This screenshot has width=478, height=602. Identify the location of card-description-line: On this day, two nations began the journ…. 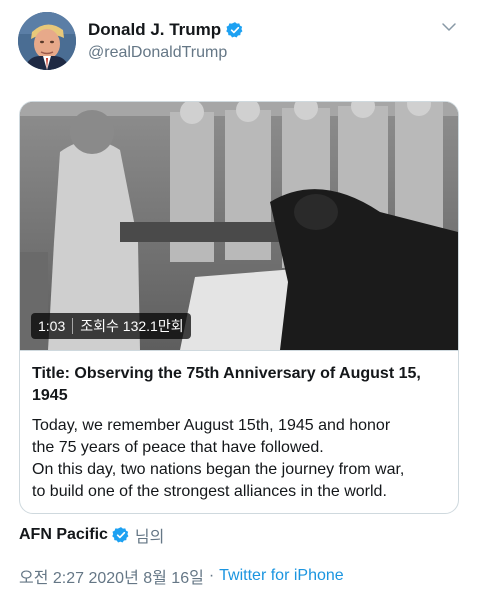
(218, 469).